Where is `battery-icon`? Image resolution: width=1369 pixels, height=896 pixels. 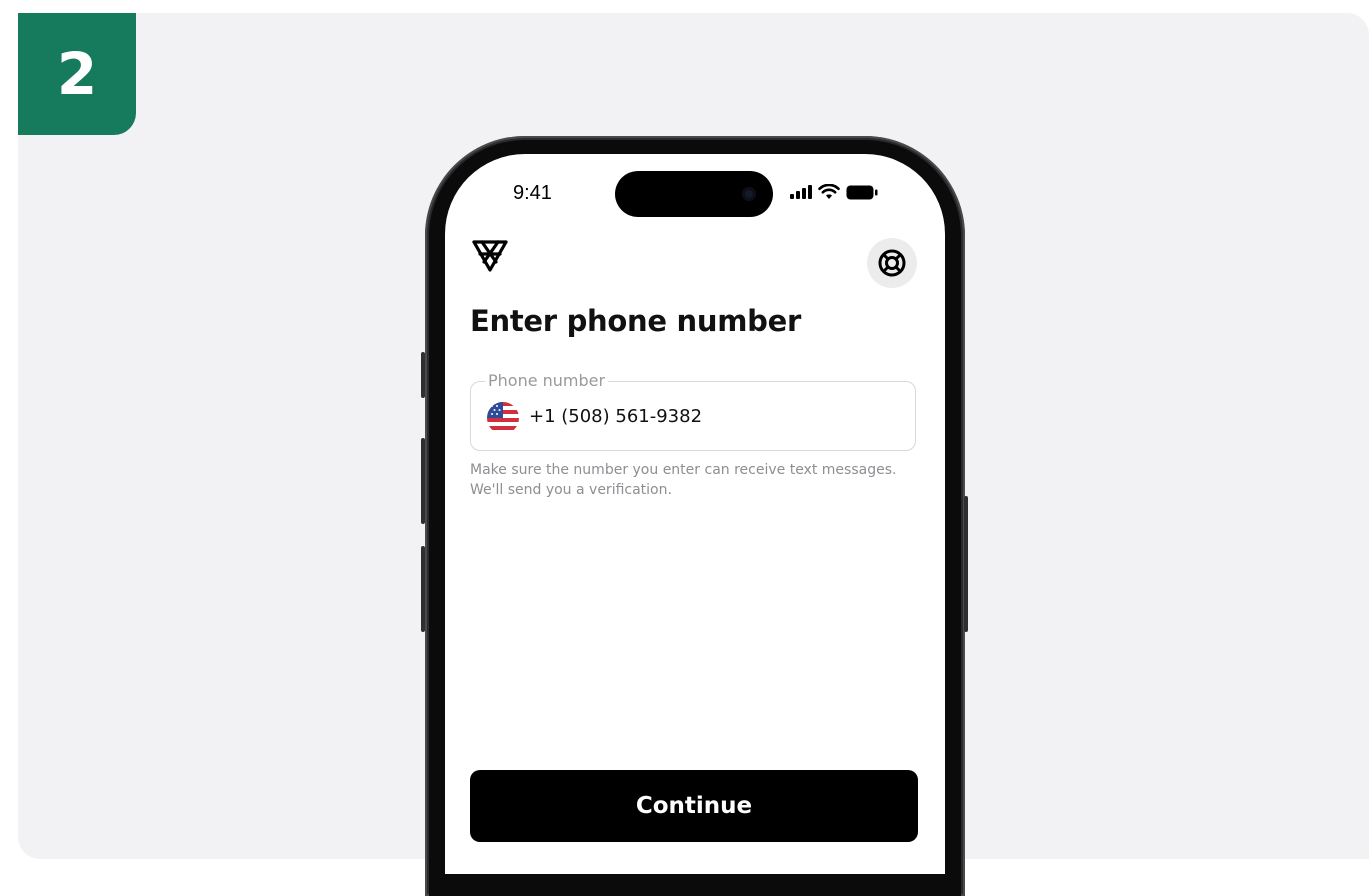
battery-icon is located at coordinates (862, 192).